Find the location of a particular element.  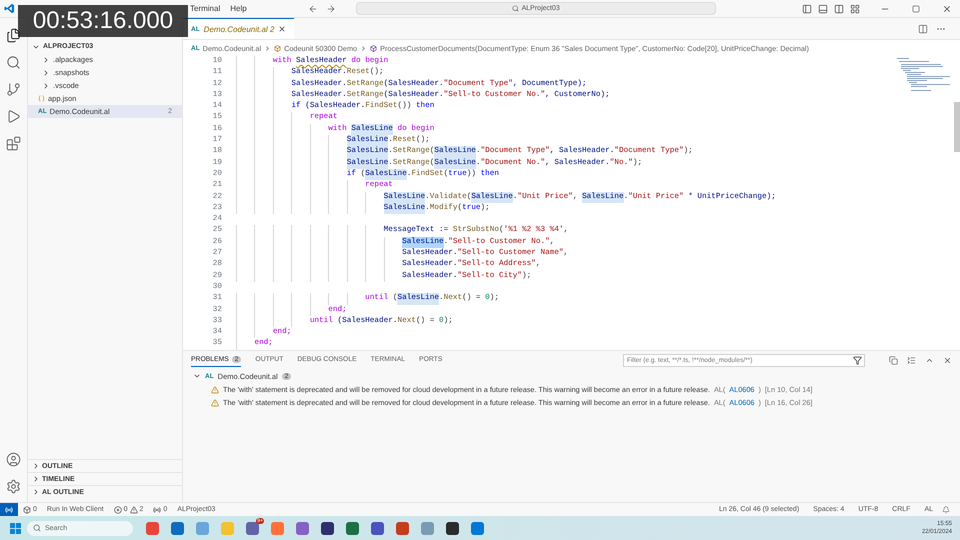

back-arrow-icon is located at coordinates (313, 9).